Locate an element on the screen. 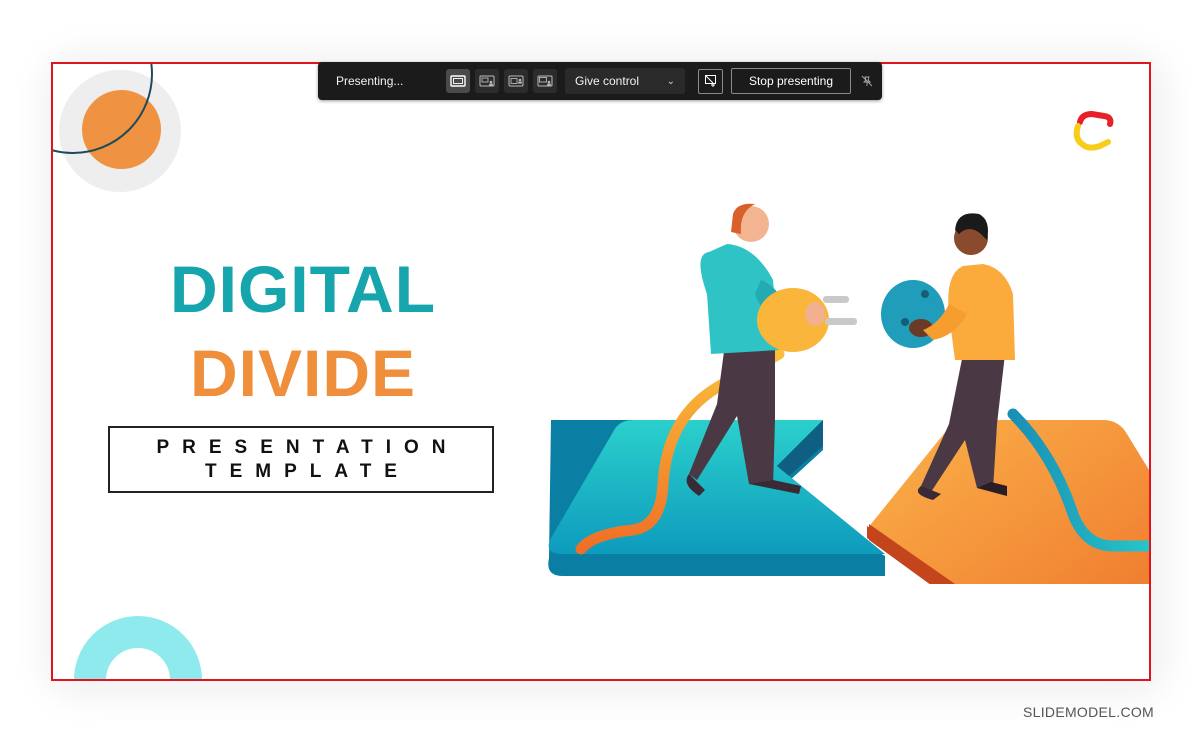  content-only-icon is located at coordinates (458, 81).